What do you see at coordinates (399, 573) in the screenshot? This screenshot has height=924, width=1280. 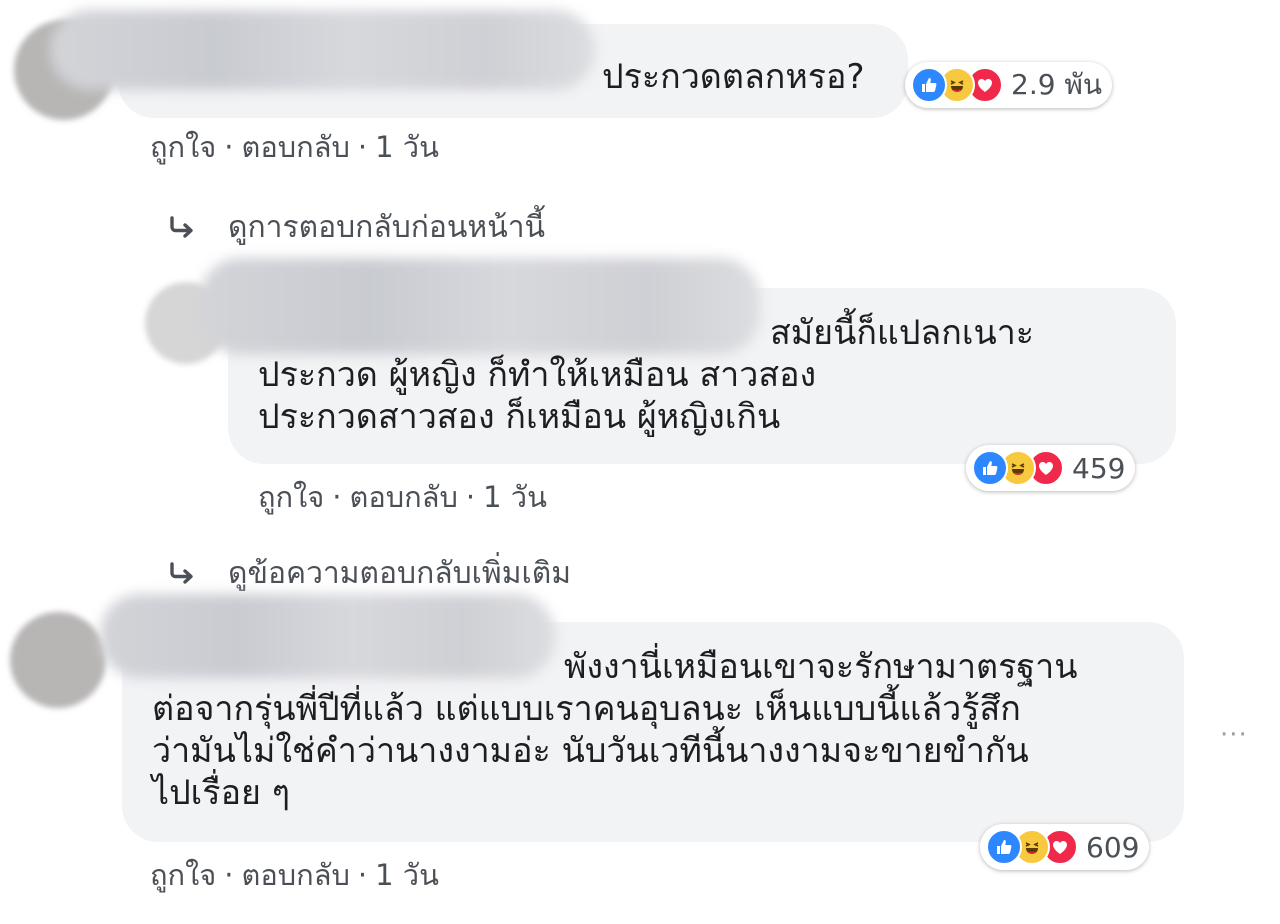 I see `view-more-replies-label: ดูข้อความตอบกลับเพิ่มเติม` at bounding box center [399, 573].